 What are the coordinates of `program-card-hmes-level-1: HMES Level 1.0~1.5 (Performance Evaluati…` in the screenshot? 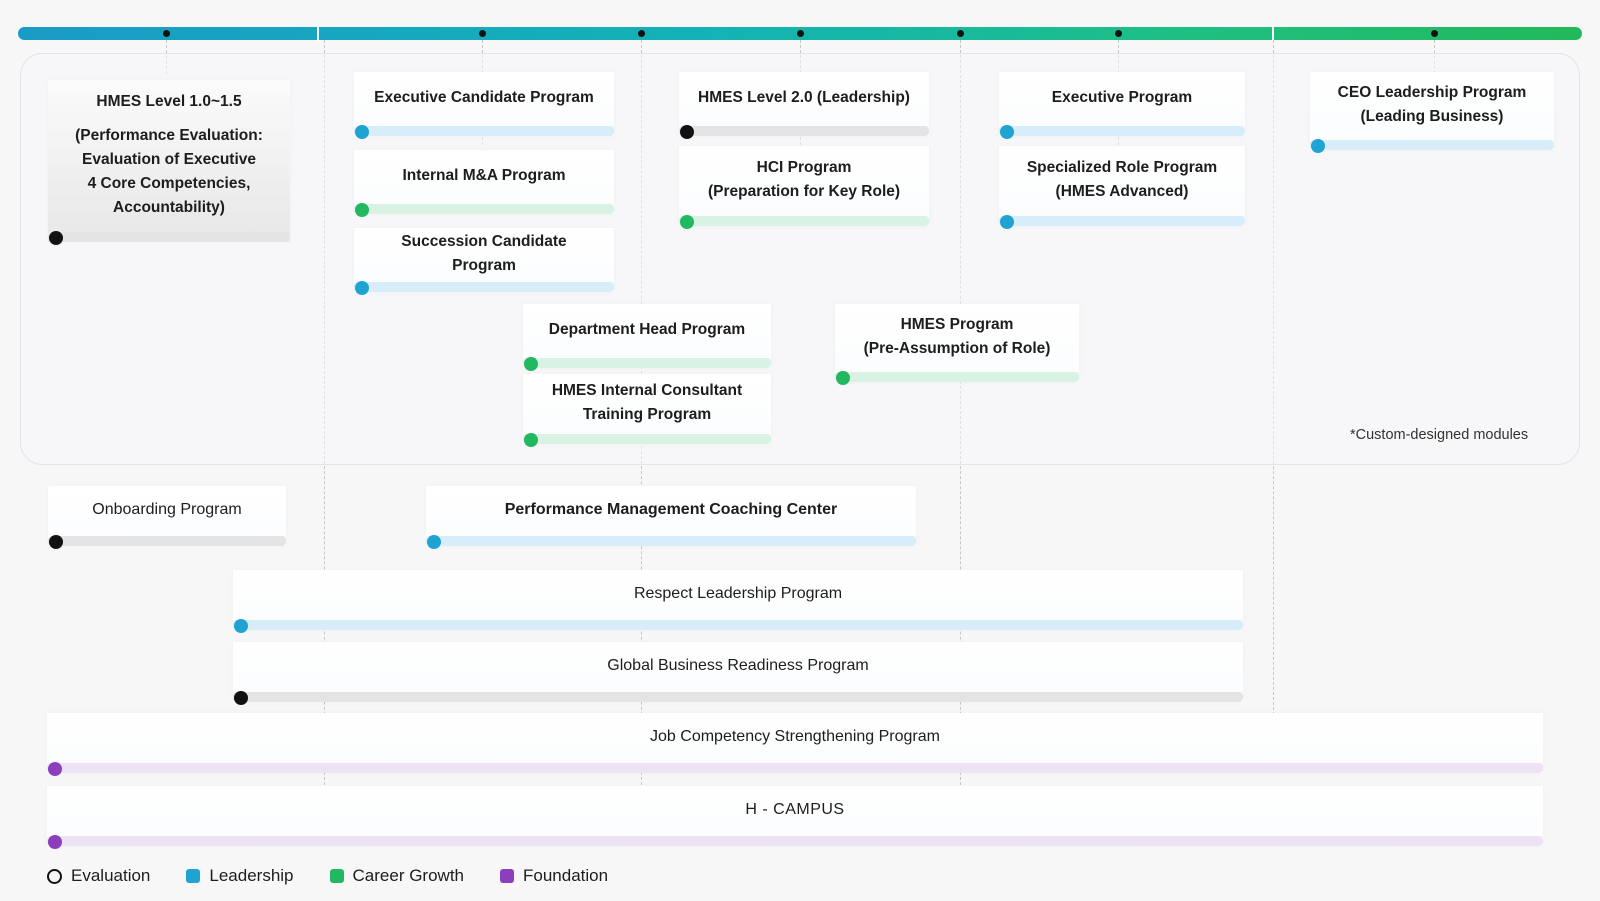 It's located at (169, 162).